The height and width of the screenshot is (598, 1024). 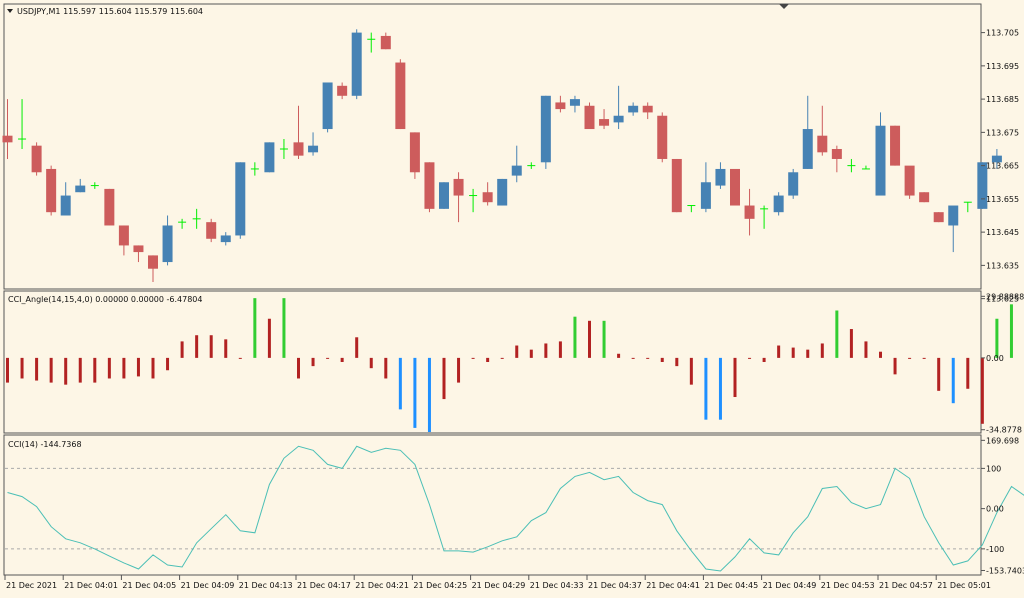 I want to click on time-tick-label: 21 Dec 04:13, so click(x=266, y=585).